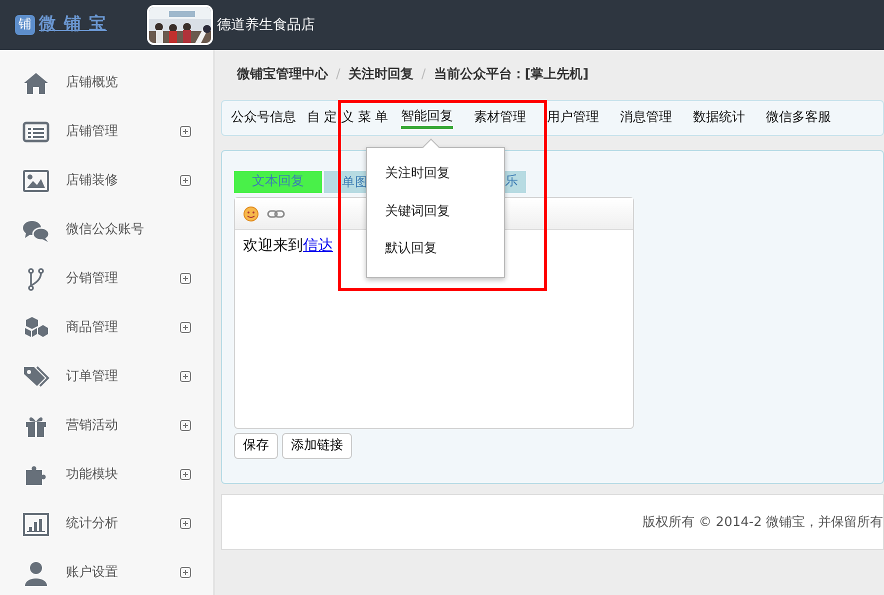 This screenshot has height=595, width=884. Describe the element at coordinates (511, 75) in the screenshot. I see `breadcrumb-current: 当前公众平台：[掌上先机]` at that location.